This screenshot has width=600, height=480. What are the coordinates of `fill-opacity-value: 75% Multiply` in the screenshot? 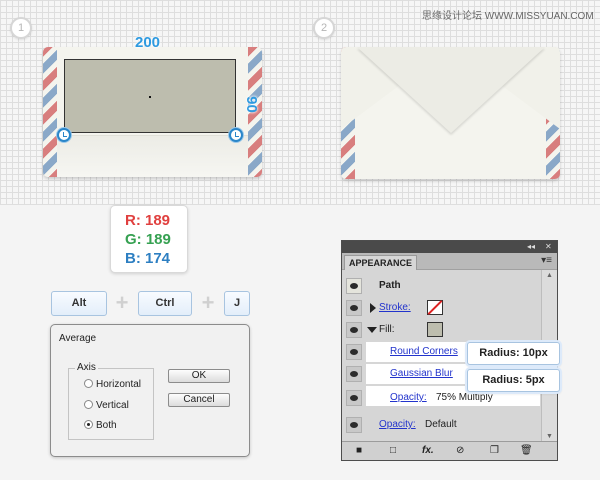 It's located at (464, 397).